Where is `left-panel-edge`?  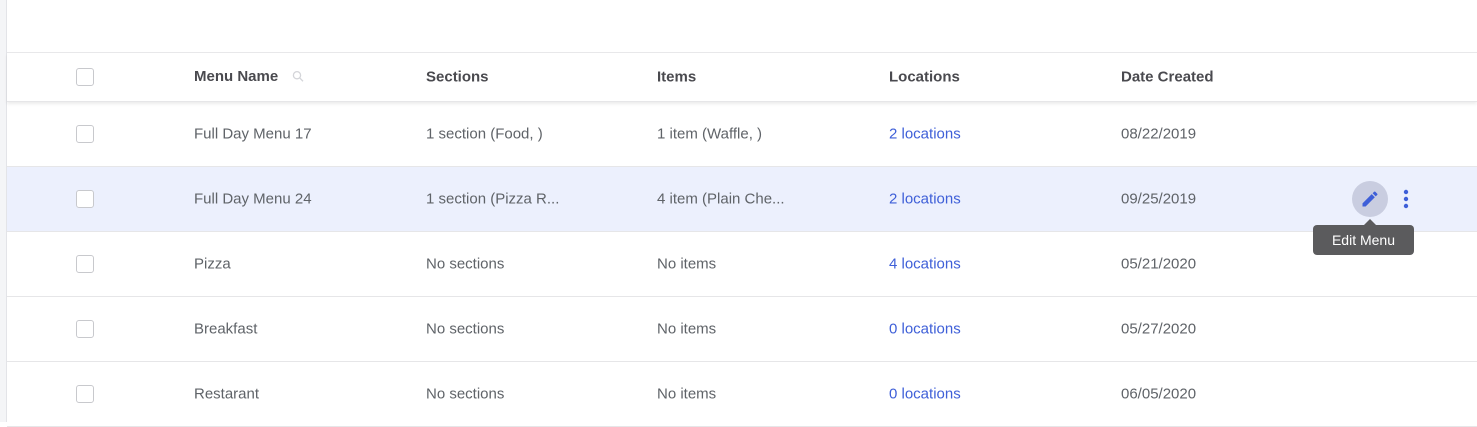 left-panel-edge is located at coordinates (3, 211).